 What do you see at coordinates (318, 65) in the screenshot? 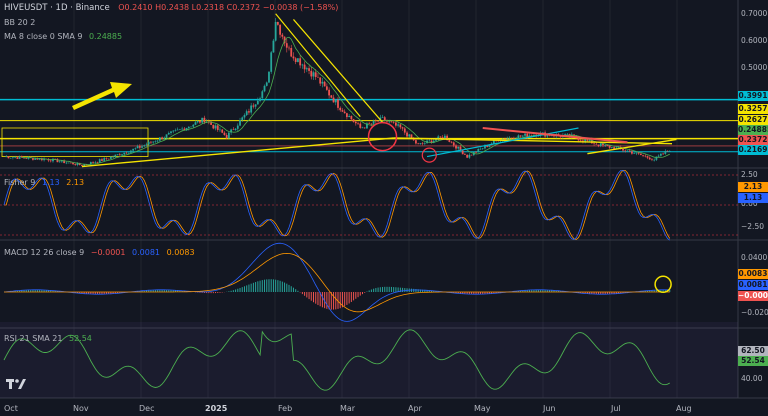
I see `channel-line` at bounding box center [318, 65].